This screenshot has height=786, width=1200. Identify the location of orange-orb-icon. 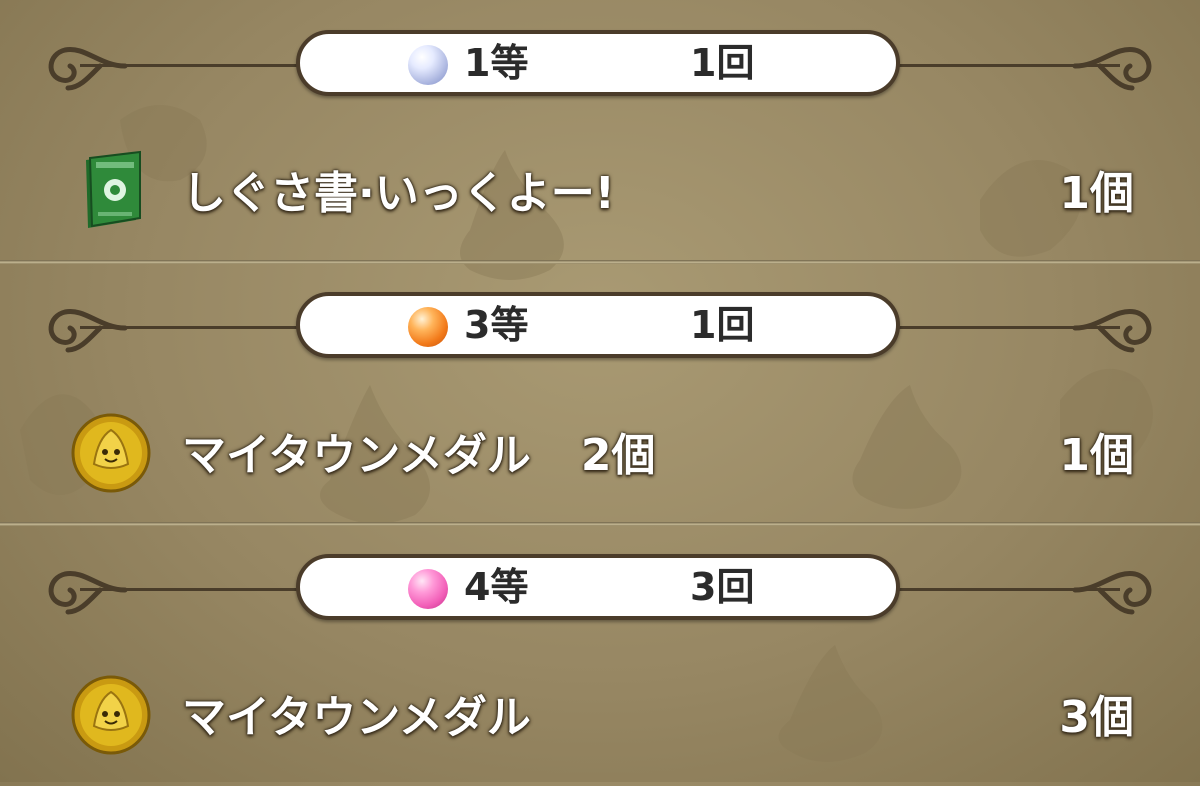
(428, 327).